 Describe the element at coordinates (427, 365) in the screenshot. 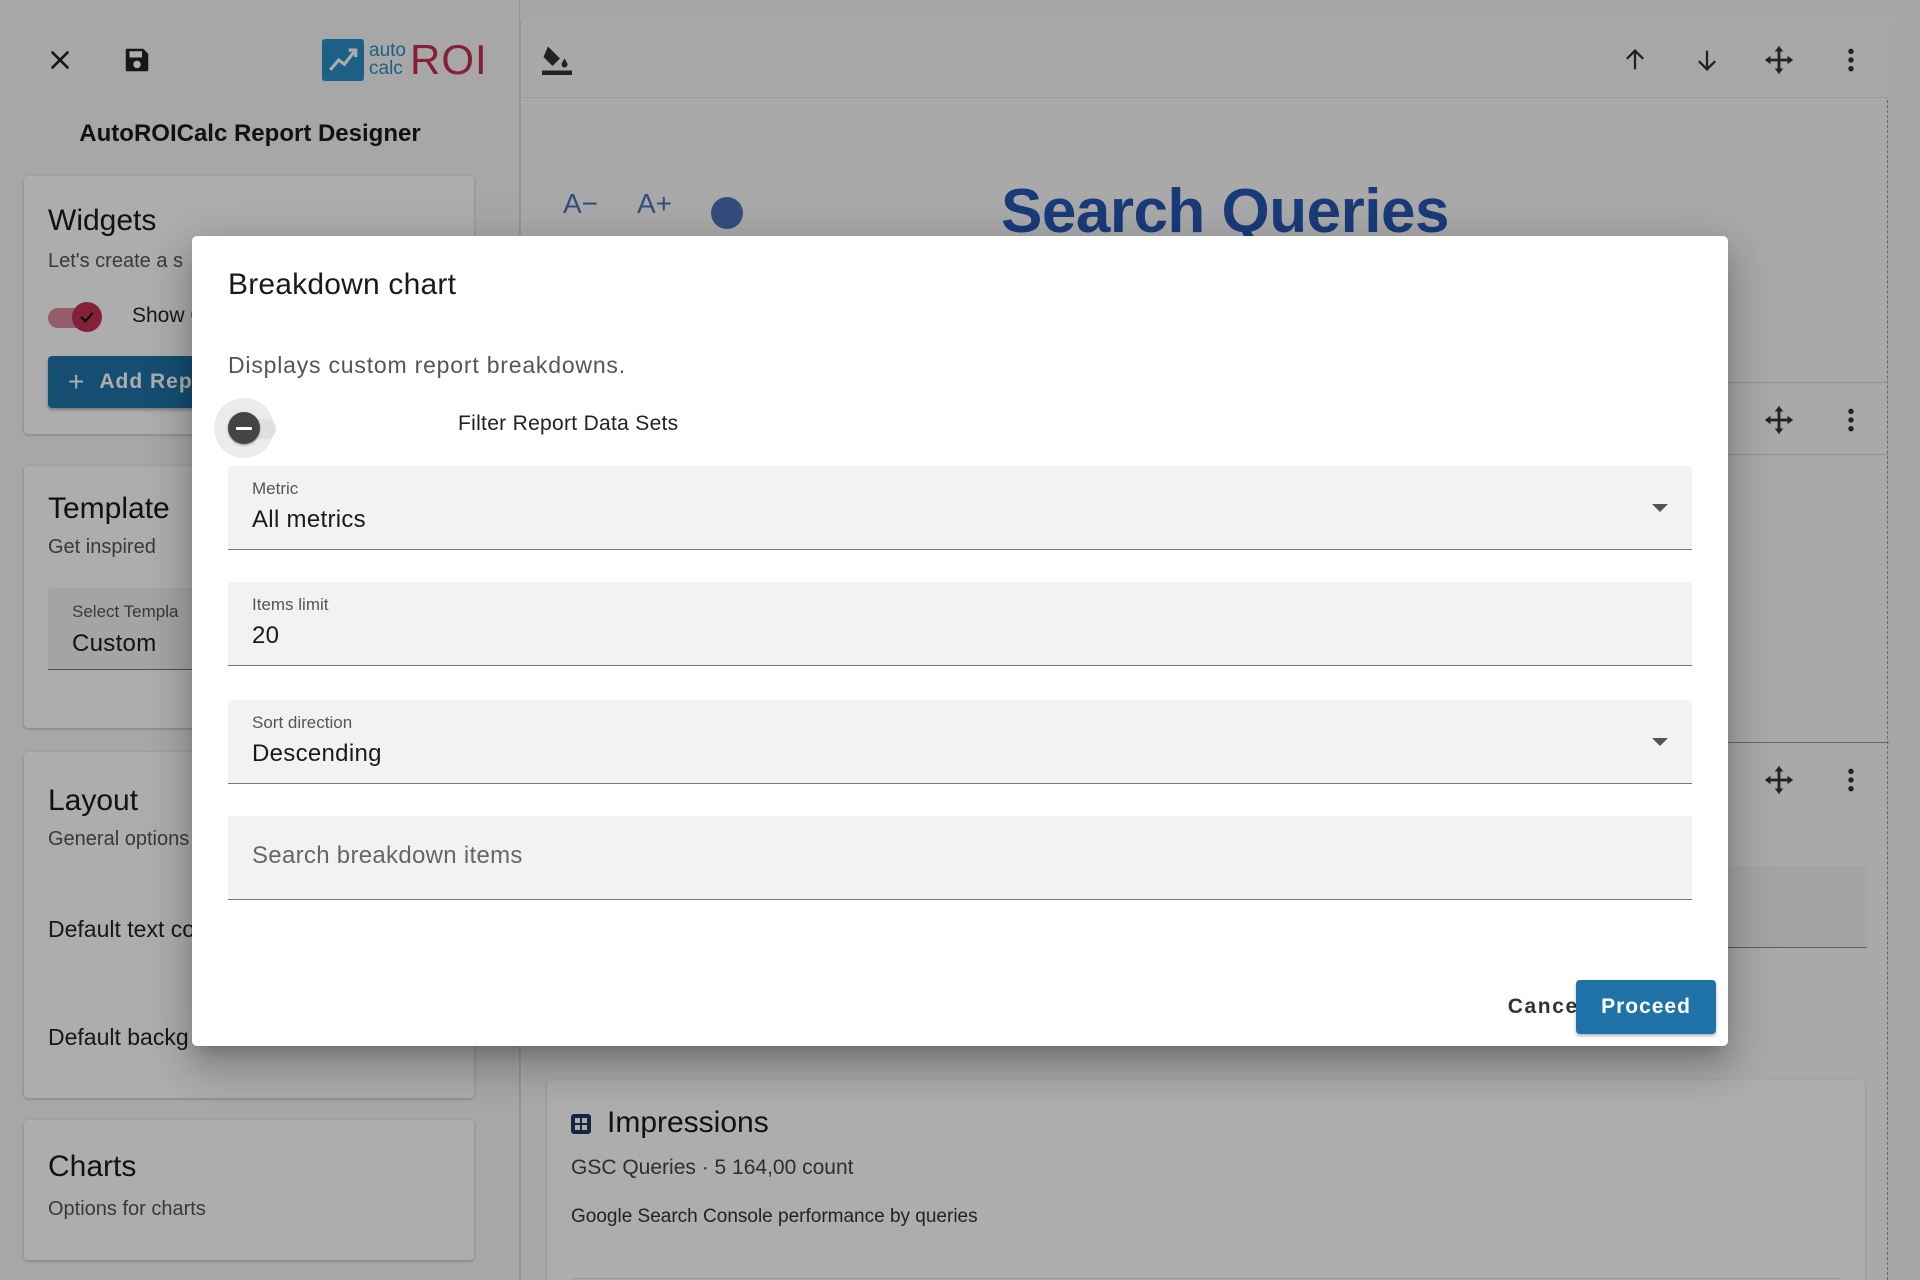

I see `dialog-description: Displays custom report breakdowns.` at that location.